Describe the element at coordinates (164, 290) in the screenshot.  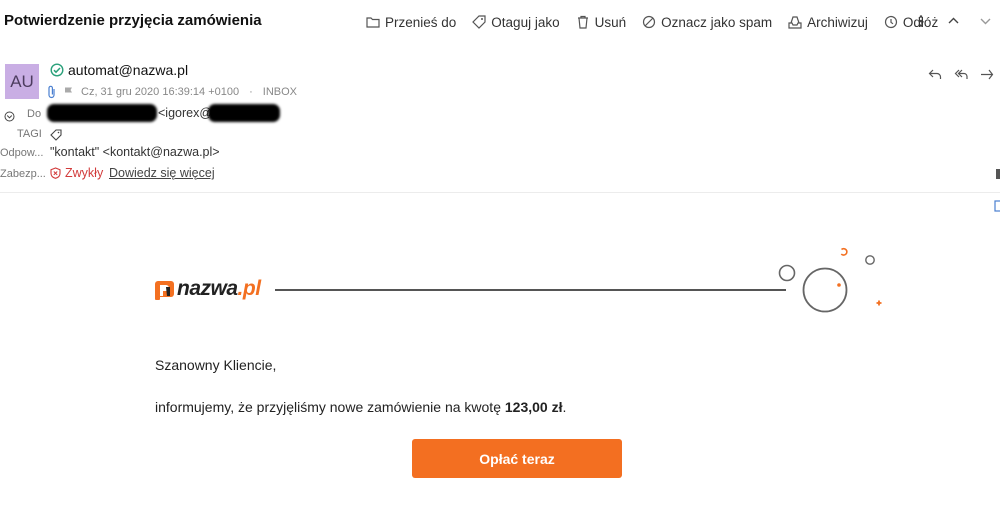
I see `brand-mark-icon` at that location.